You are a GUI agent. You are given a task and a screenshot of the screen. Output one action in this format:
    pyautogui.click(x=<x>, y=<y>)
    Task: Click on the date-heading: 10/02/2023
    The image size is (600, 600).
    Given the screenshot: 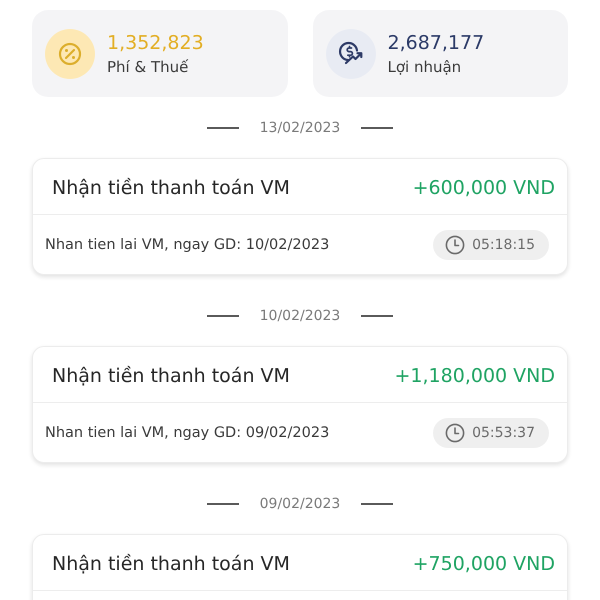 What is the action you would take?
    pyautogui.click(x=300, y=316)
    